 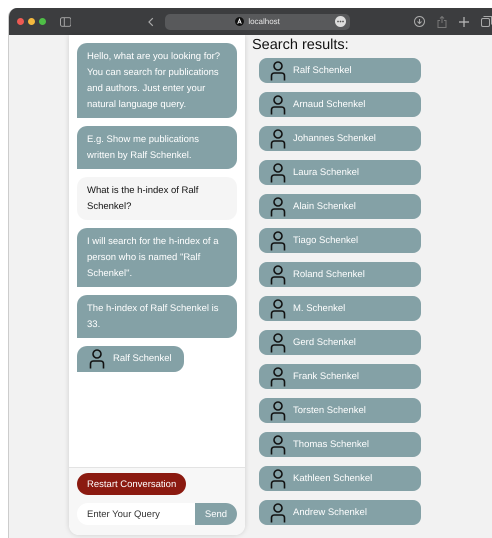 What do you see at coordinates (20, 21) in the screenshot?
I see `close-window-button` at bounding box center [20, 21].